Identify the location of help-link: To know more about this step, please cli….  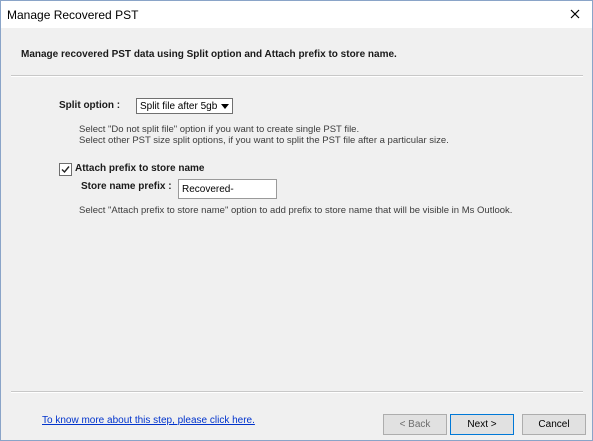
(148, 420).